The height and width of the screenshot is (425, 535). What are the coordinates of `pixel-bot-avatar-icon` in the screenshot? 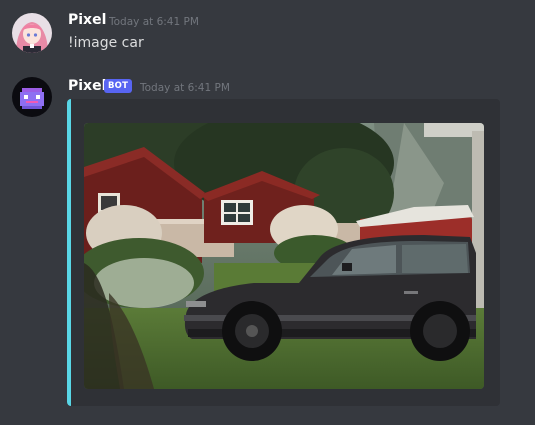 It's located at (32, 97).